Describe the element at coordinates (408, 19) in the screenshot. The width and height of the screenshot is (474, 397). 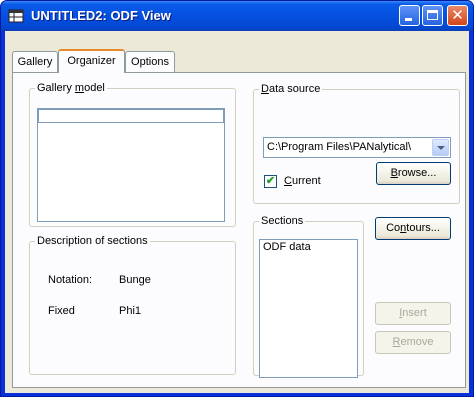
I see `minimize-icon` at that location.